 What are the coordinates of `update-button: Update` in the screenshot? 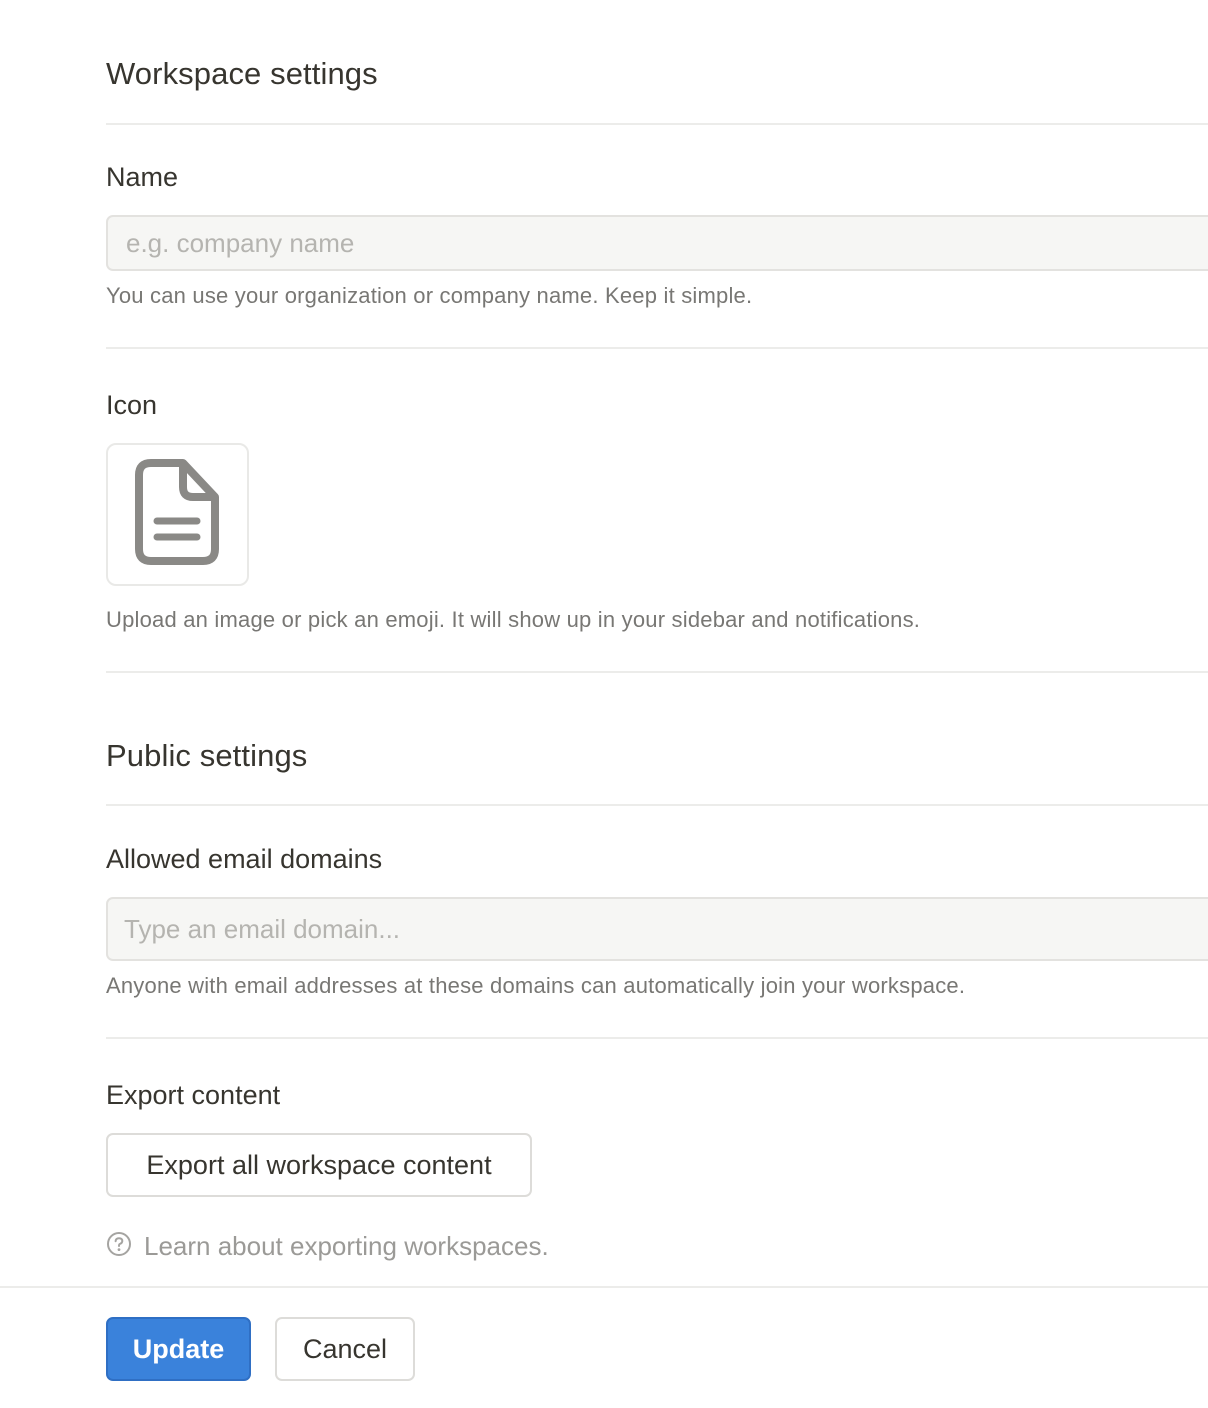 It's located at (178, 1349).